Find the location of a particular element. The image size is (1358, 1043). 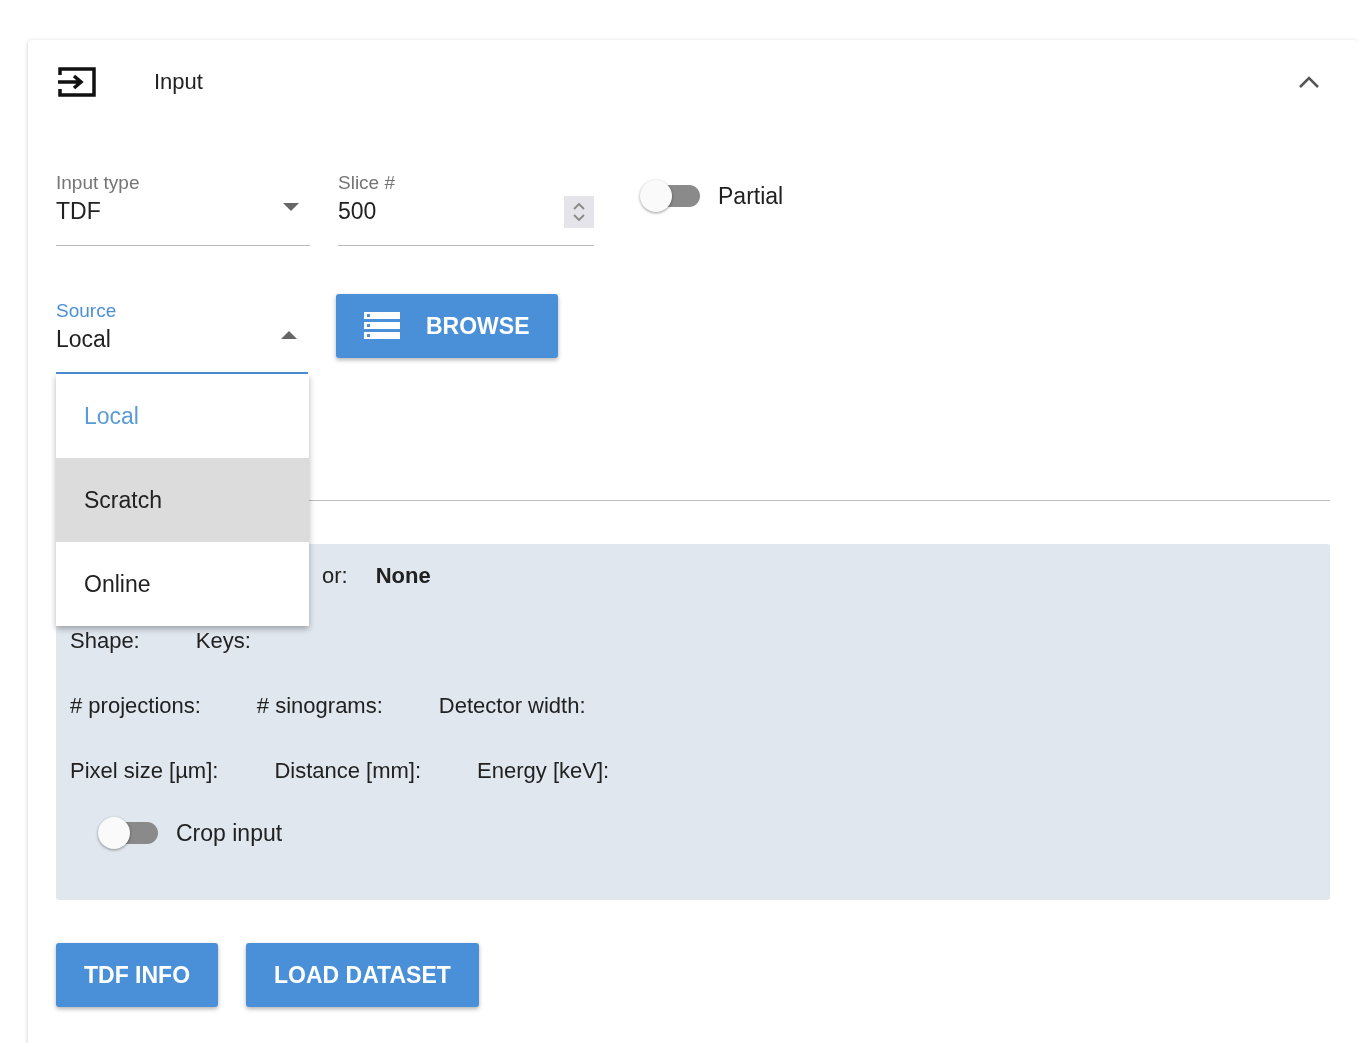

collapse-chevron-icon is located at coordinates (1309, 82).